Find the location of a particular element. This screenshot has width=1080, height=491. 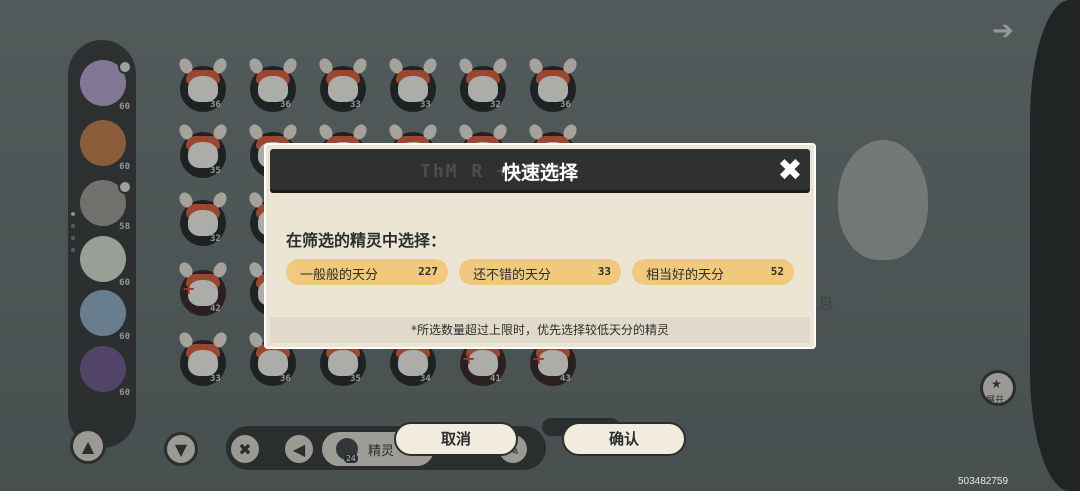

user-id: 503482759 is located at coordinates (983, 481).